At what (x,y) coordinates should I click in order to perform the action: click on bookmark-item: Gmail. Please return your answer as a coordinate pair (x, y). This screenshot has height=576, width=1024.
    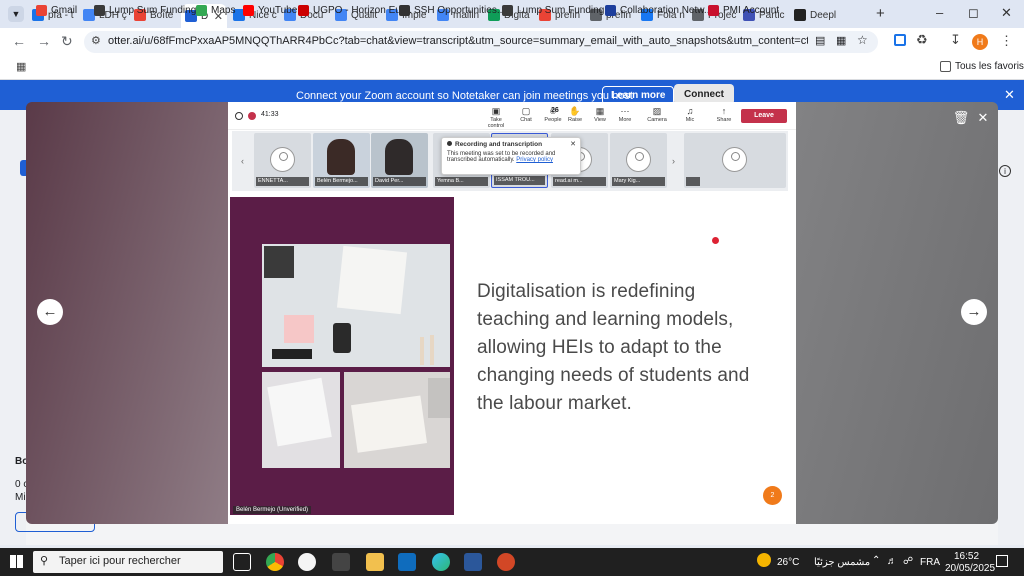
    Looking at the image, I should click on (56, 10).